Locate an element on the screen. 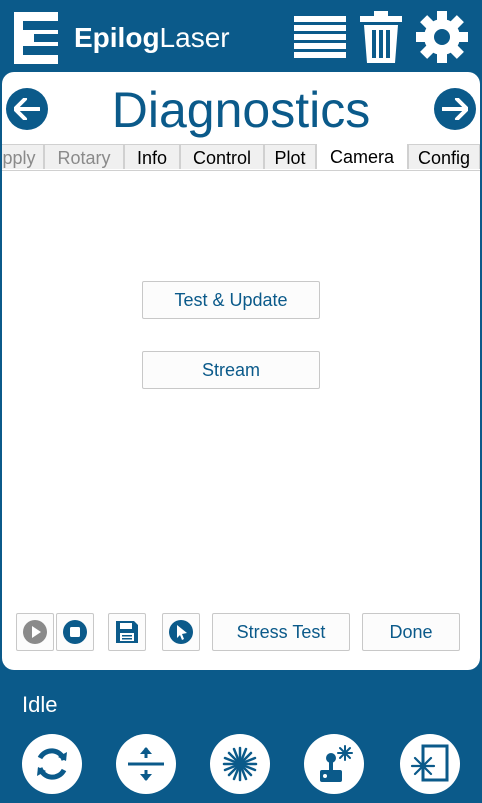 The height and width of the screenshot is (803, 482). brand-name: EpilogLaser is located at coordinates (152, 37).